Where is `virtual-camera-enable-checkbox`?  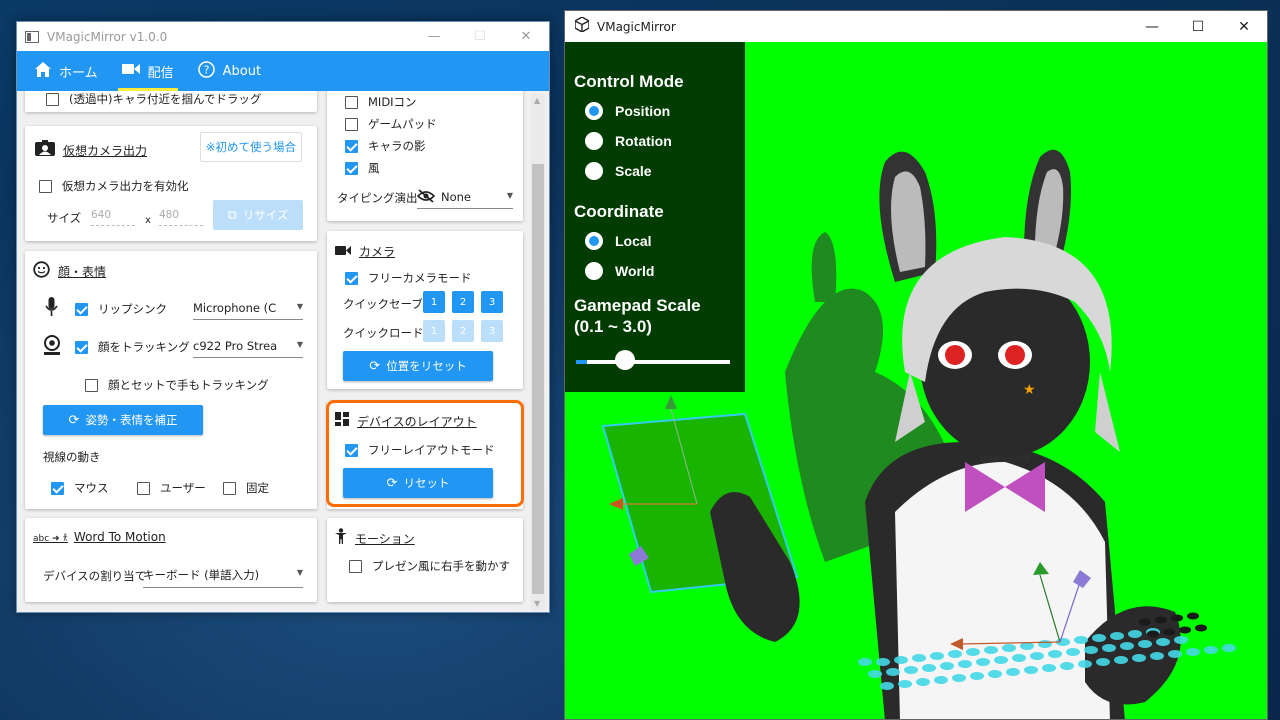 virtual-camera-enable-checkbox is located at coordinates (45, 186).